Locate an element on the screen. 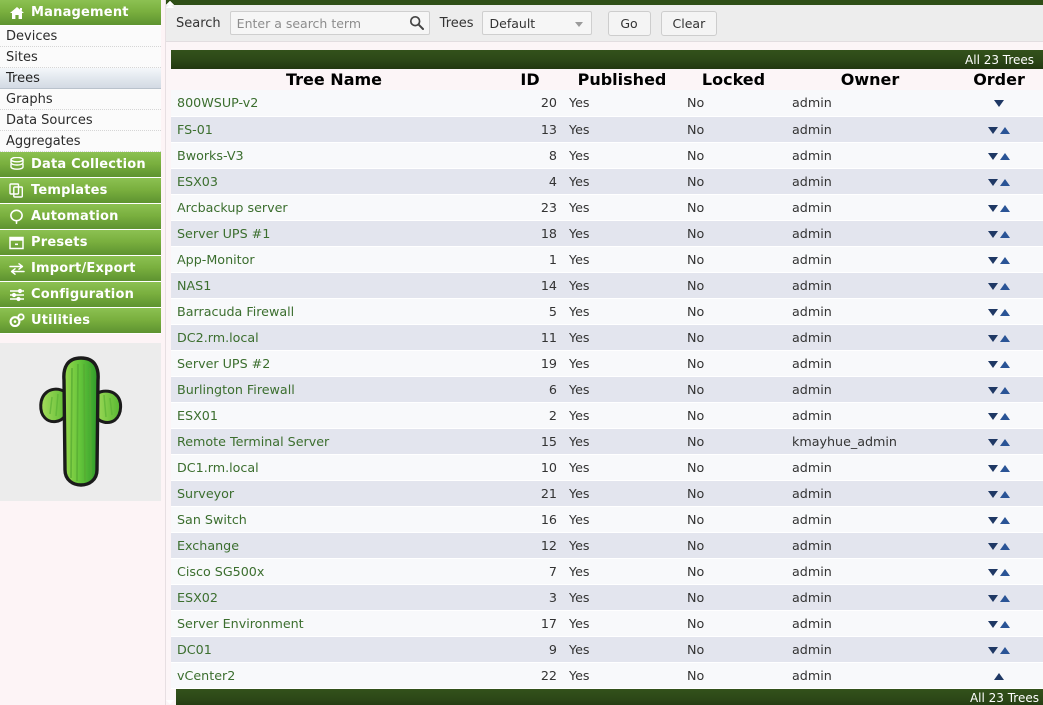 The width and height of the screenshot is (1043, 705). table-row: Server UPS #1 18 Yes No admin is located at coordinates (607, 233).